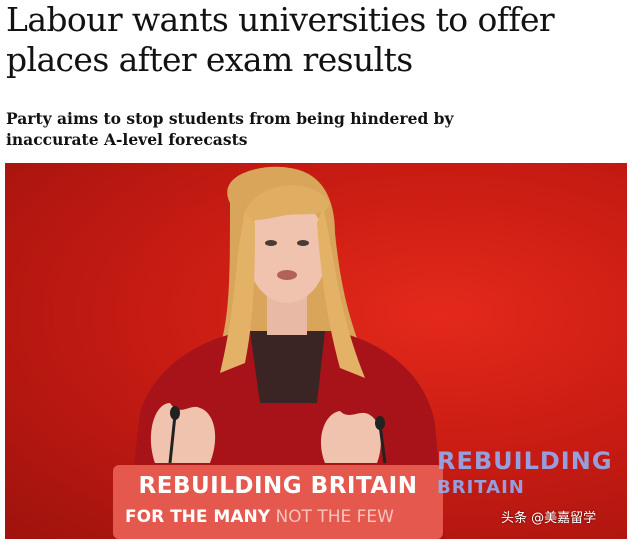 This screenshot has width=633, height=539. What do you see at coordinates (278, 486) in the screenshot?
I see `podium-slogan: REBUILDING BRITAIN` at bounding box center [278, 486].